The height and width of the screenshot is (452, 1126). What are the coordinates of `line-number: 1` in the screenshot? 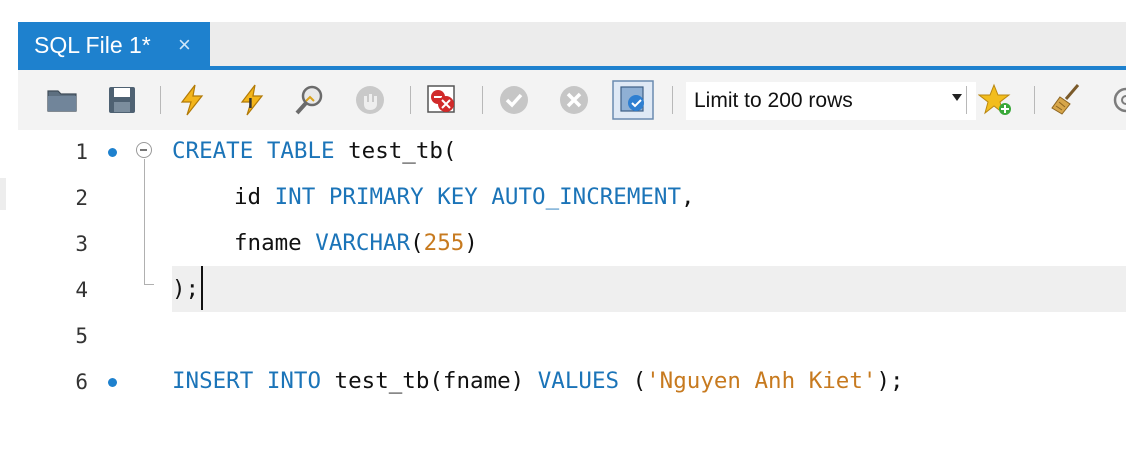 It's located at (81, 152).